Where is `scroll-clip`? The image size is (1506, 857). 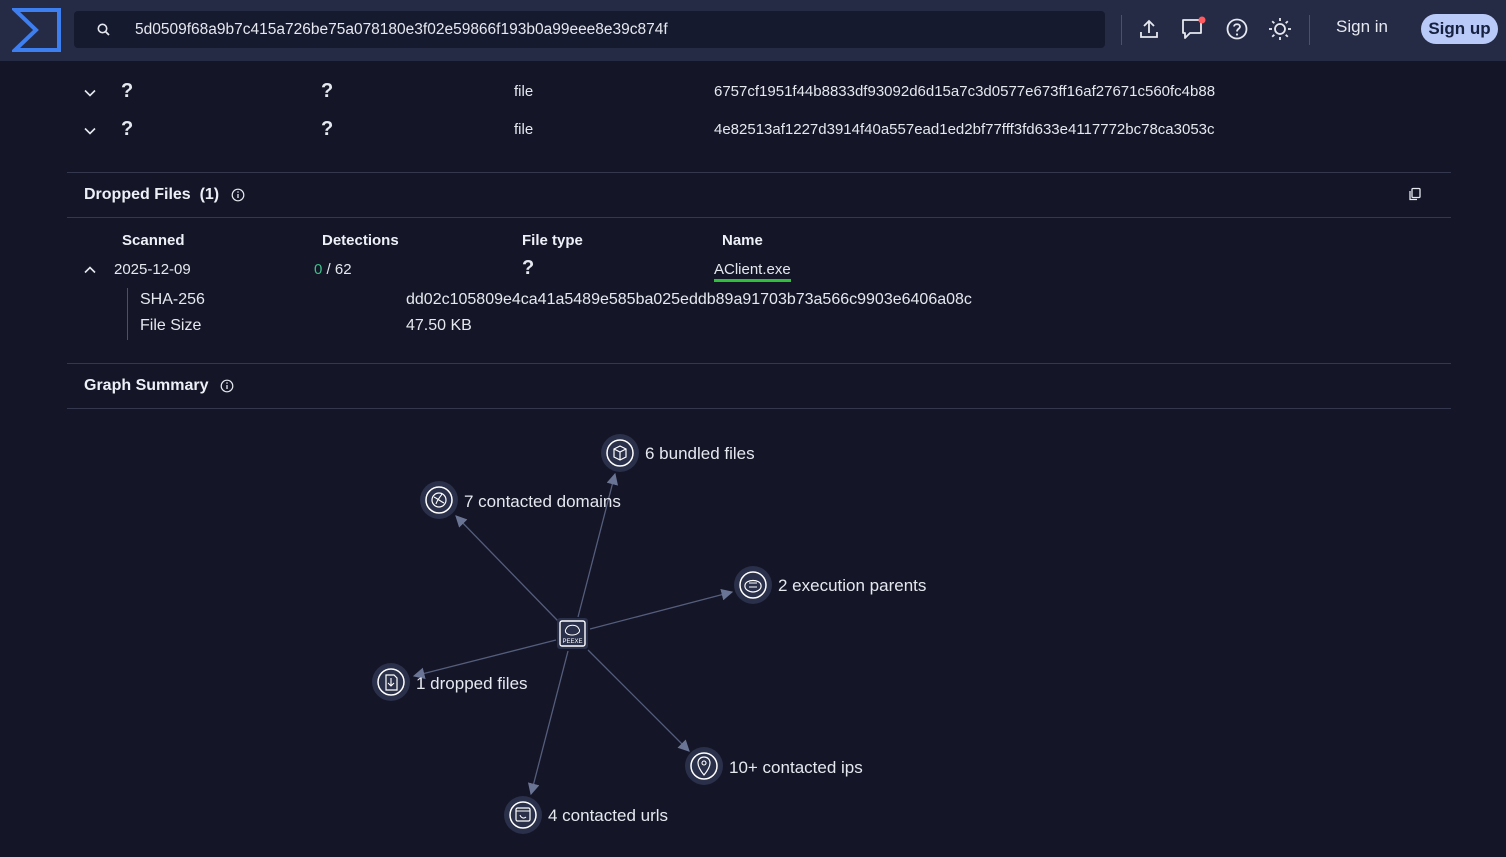 scroll-clip is located at coordinates (759, 59).